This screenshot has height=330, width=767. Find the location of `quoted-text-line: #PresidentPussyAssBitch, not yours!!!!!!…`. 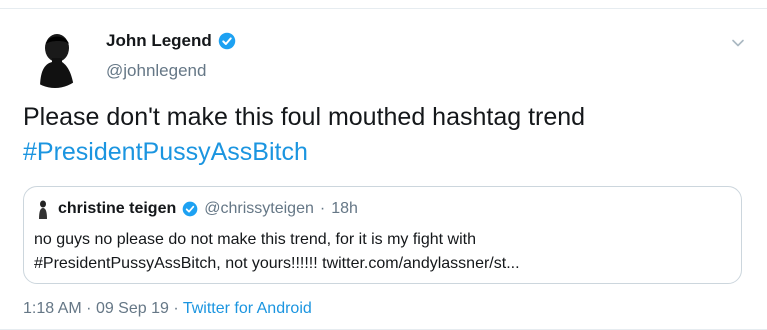

quoted-text-line: #PresidentPussyAssBitch, not yours!!!!!!… is located at coordinates (277, 263).